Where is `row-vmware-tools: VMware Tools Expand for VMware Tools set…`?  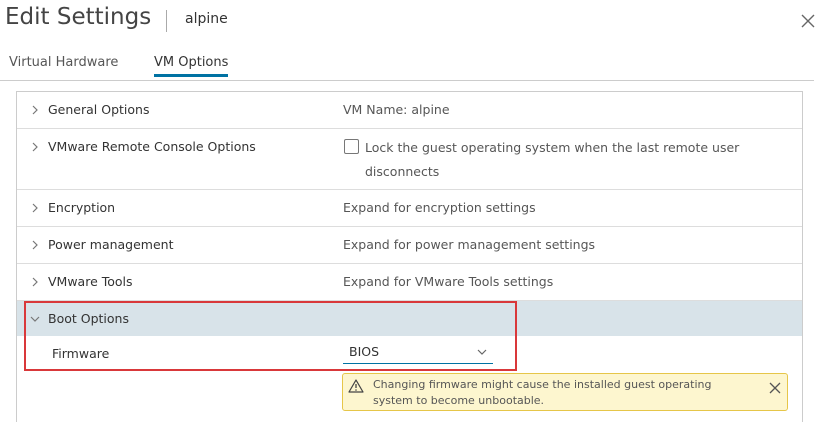
row-vmware-tools: VMware Tools Expand for VMware Tools set… is located at coordinates (409, 282).